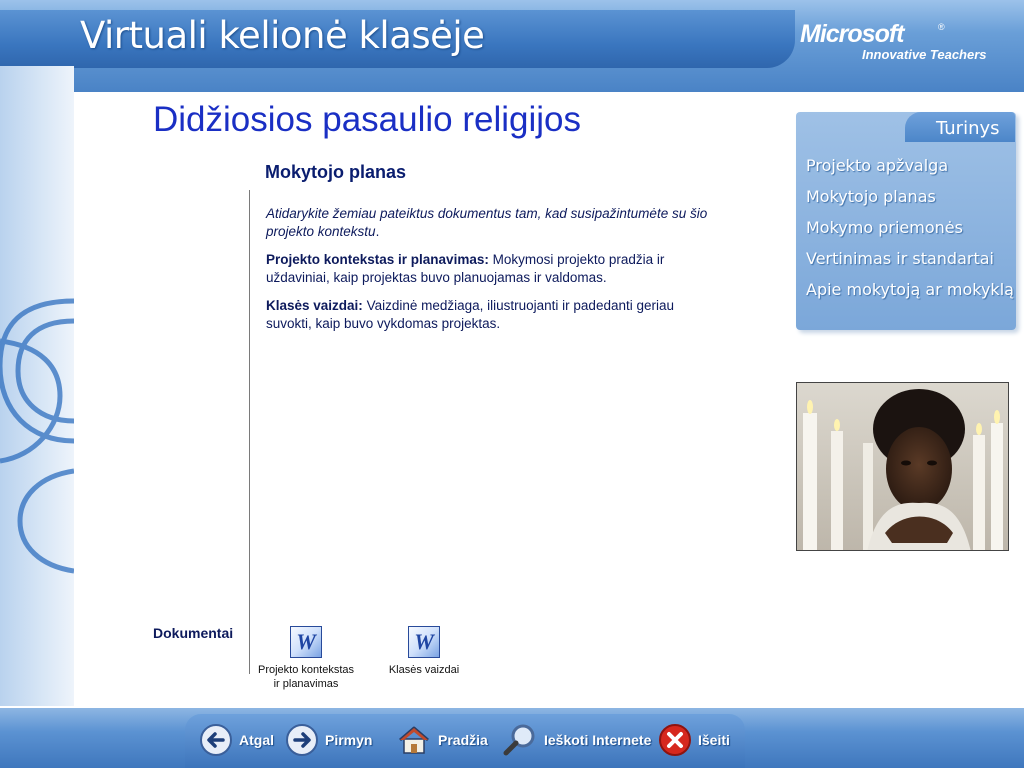  I want to click on document-link-context: W Projekto kontekstas ir planavimas, so click(306, 658).